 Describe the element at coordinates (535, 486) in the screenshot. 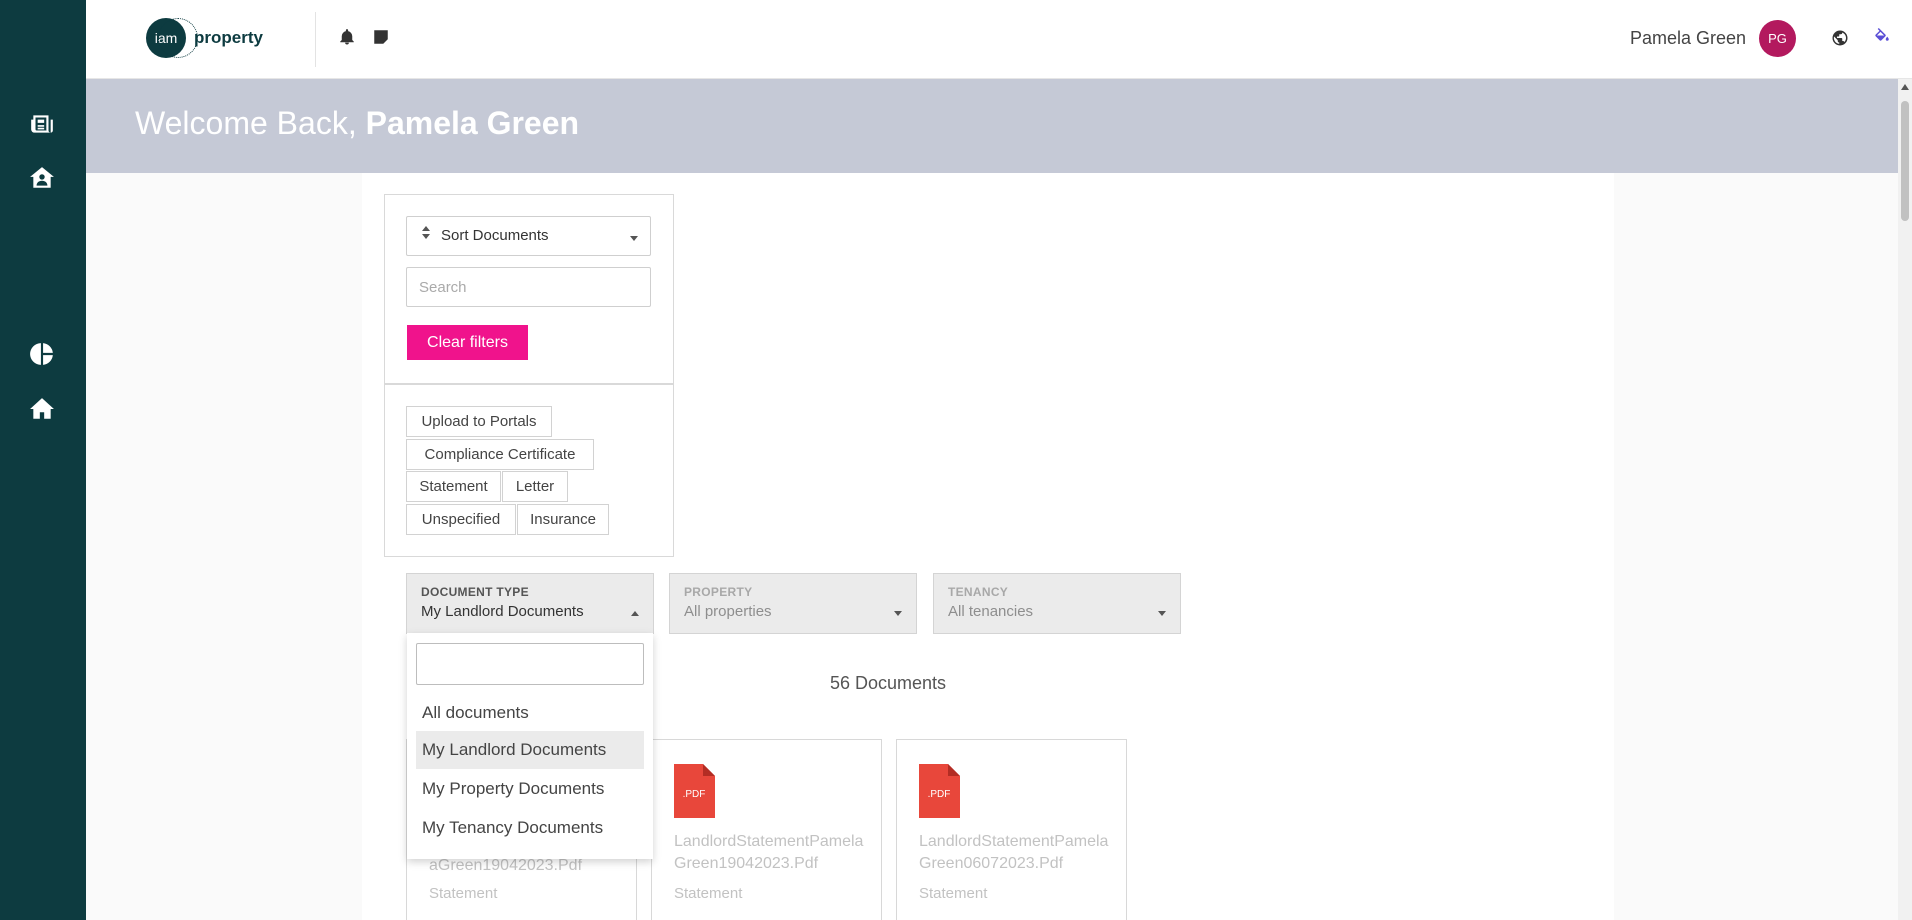

I see `tag-letter: Letter` at that location.